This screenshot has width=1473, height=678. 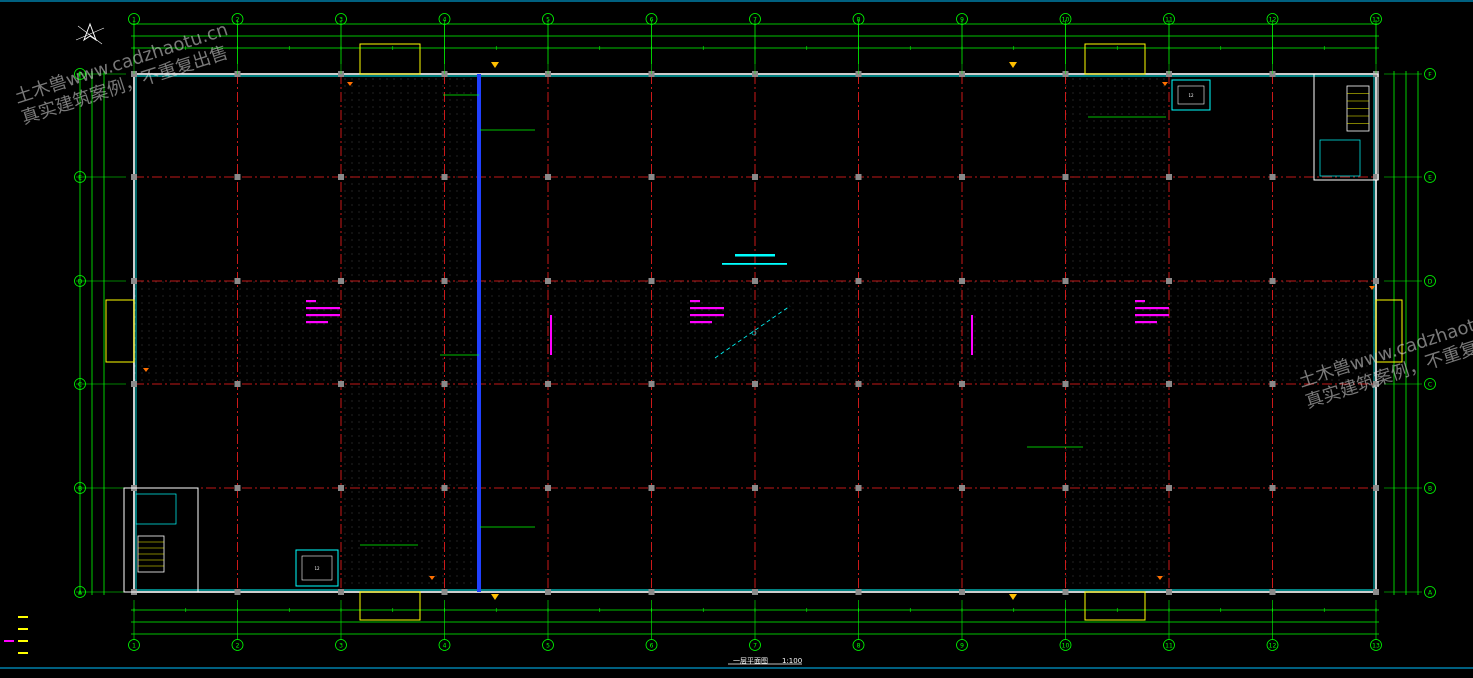 I want to click on drawing-title: 一层平面图 1:100, so click(x=767, y=661).